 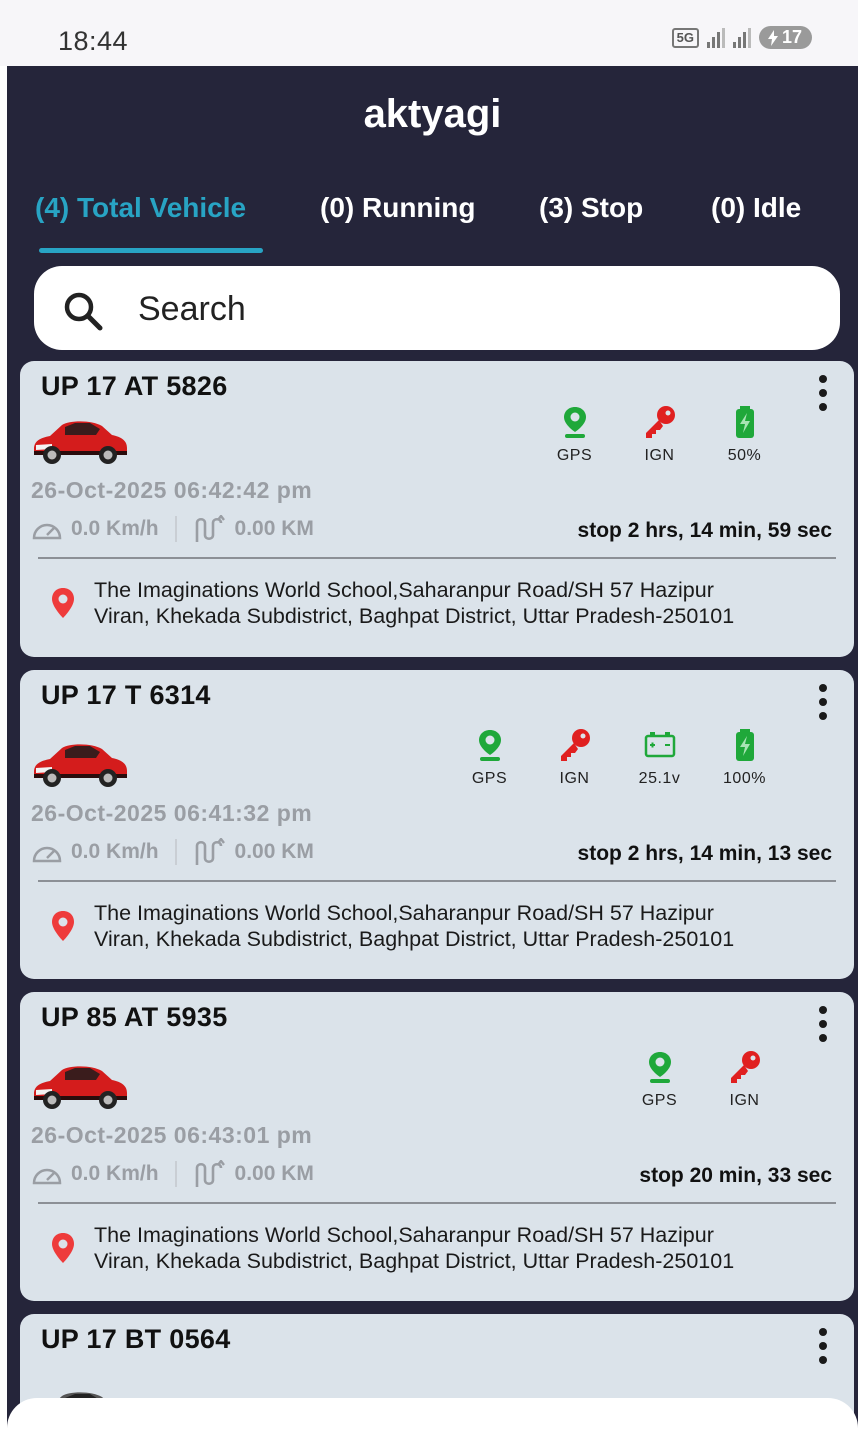 I want to click on search-bar, so click(x=437, y=308).